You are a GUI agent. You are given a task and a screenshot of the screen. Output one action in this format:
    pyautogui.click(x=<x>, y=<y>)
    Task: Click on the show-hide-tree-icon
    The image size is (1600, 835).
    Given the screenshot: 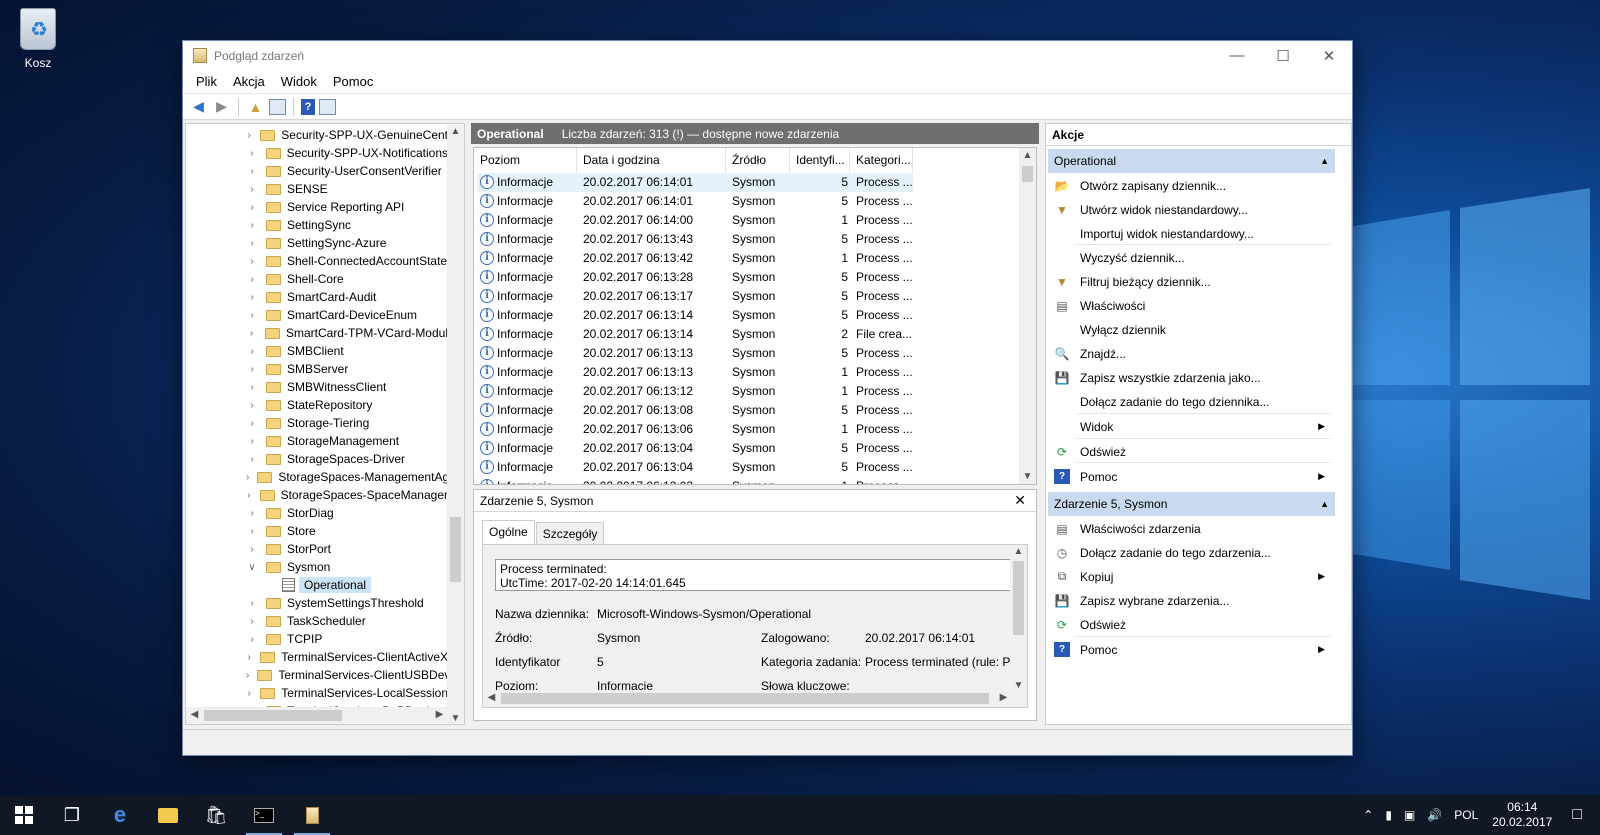 What is the action you would take?
    pyautogui.click(x=277, y=106)
    